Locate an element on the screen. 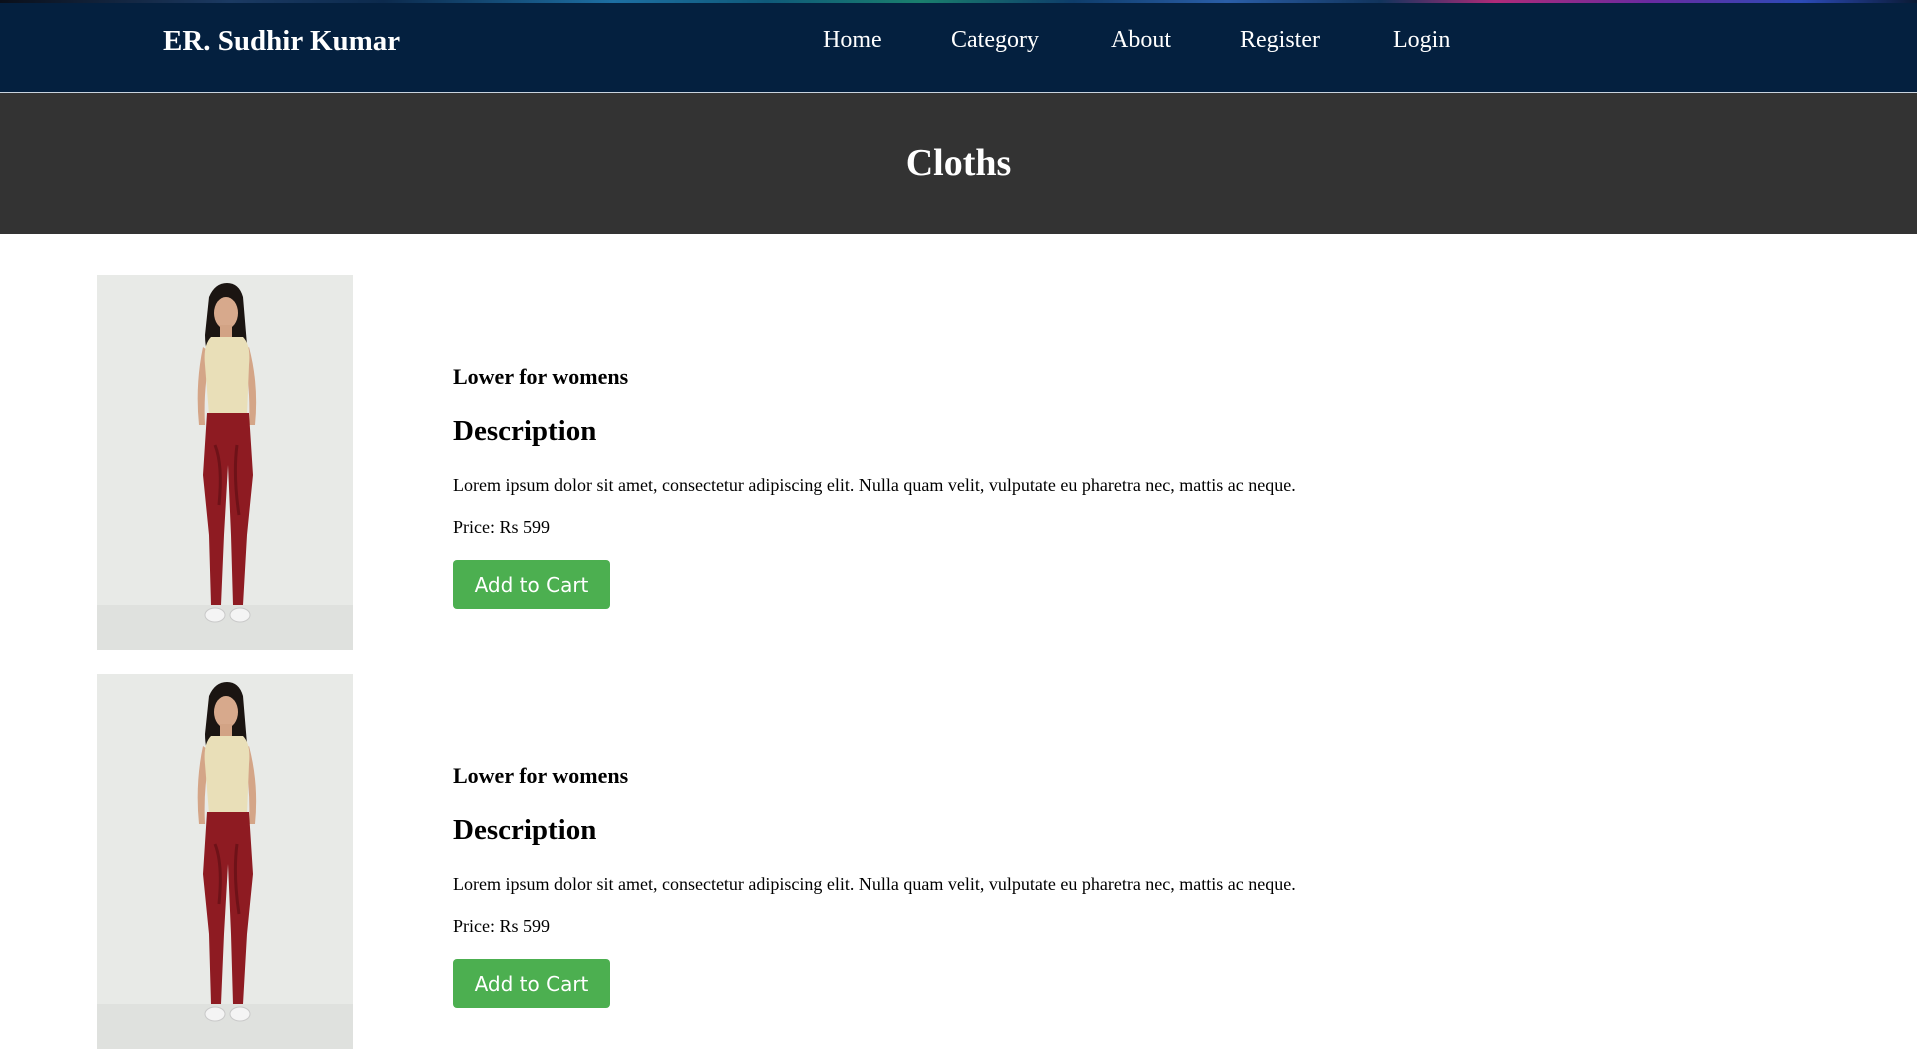 The height and width of the screenshot is (1049, 1917). page-hero: Cloths is located at coordinates (958, 163).